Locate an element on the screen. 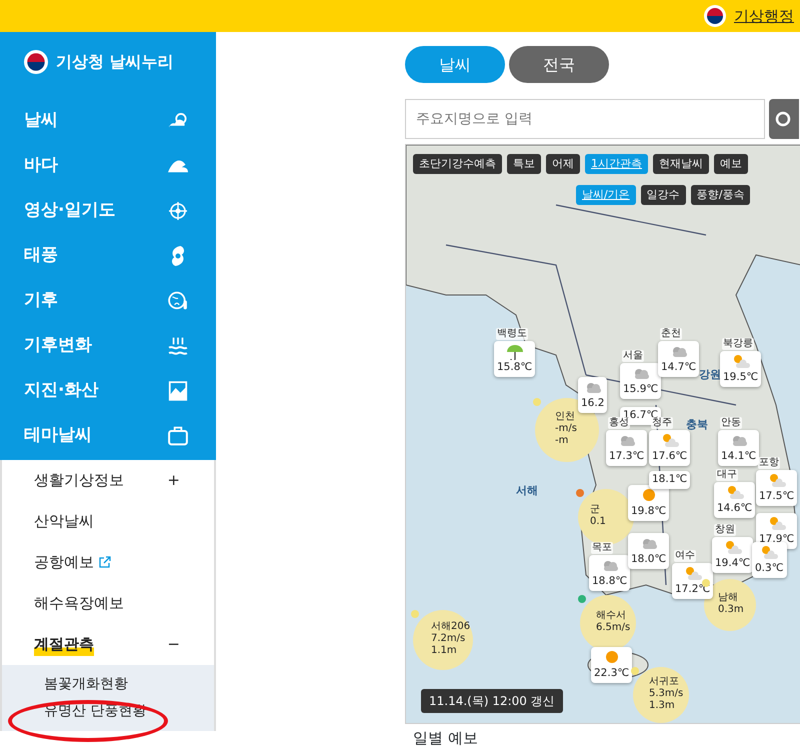  station-name: 포항 is located at coordinates (769, 463).